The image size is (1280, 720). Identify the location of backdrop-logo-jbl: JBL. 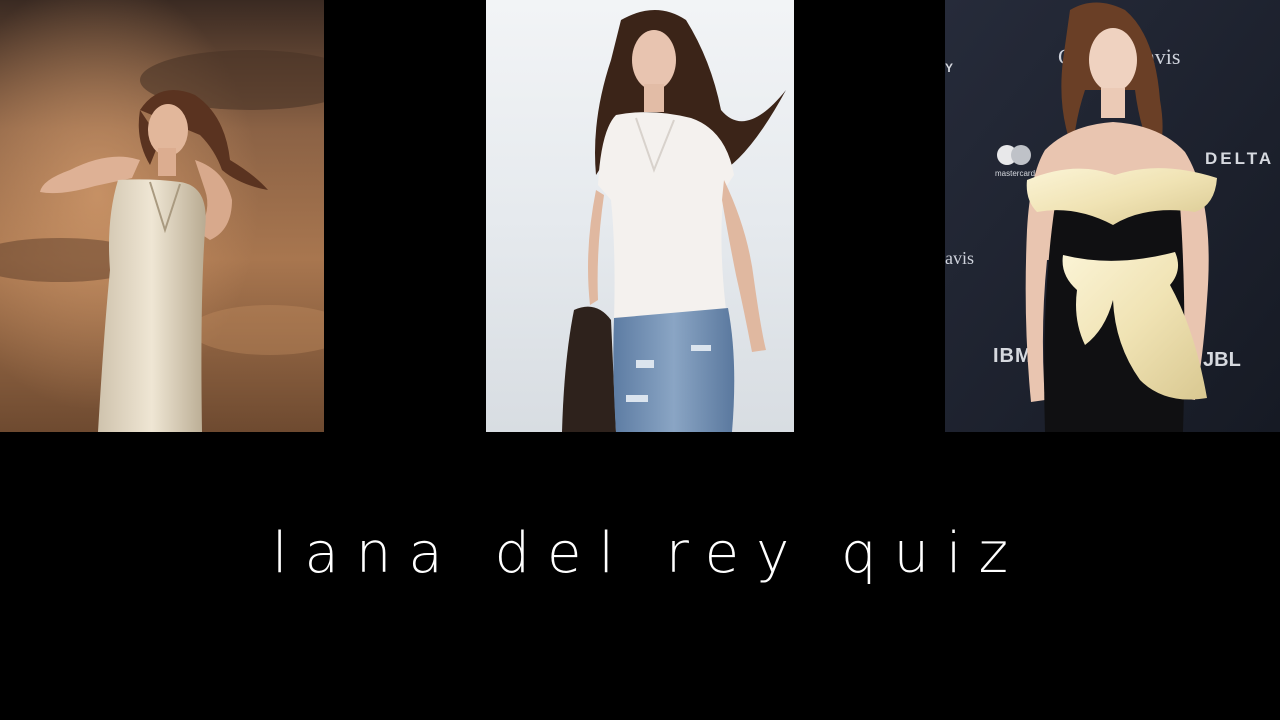
(1222, 360).